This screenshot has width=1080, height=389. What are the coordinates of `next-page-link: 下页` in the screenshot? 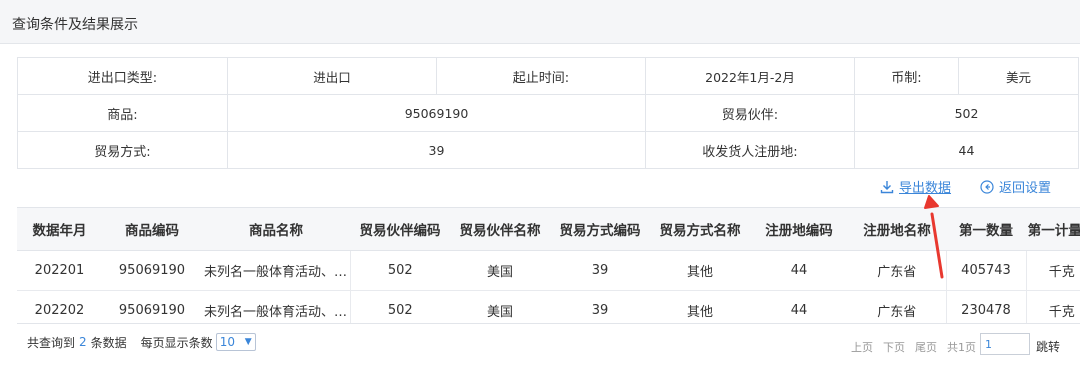 It's located at (894, 347).